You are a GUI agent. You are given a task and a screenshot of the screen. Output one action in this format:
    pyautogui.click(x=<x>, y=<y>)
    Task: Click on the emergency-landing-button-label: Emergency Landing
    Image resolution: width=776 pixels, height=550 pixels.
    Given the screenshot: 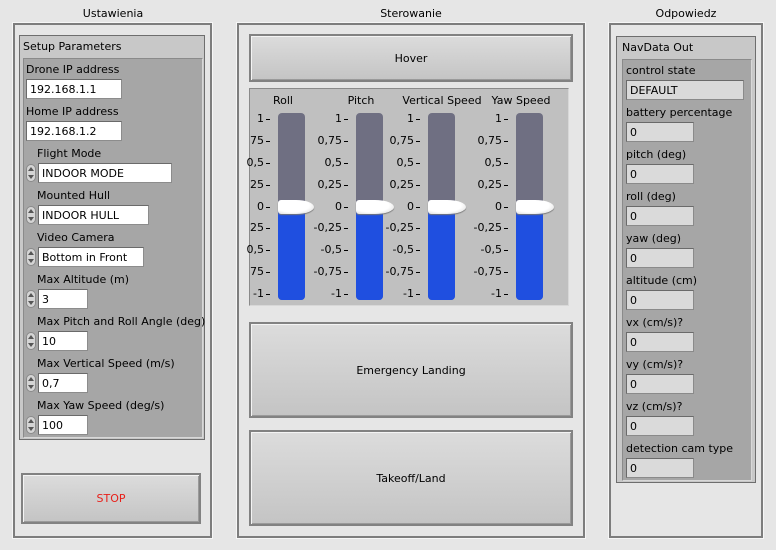 What is the action you would take?
    pyautogui.click(x=411, y=370)
    